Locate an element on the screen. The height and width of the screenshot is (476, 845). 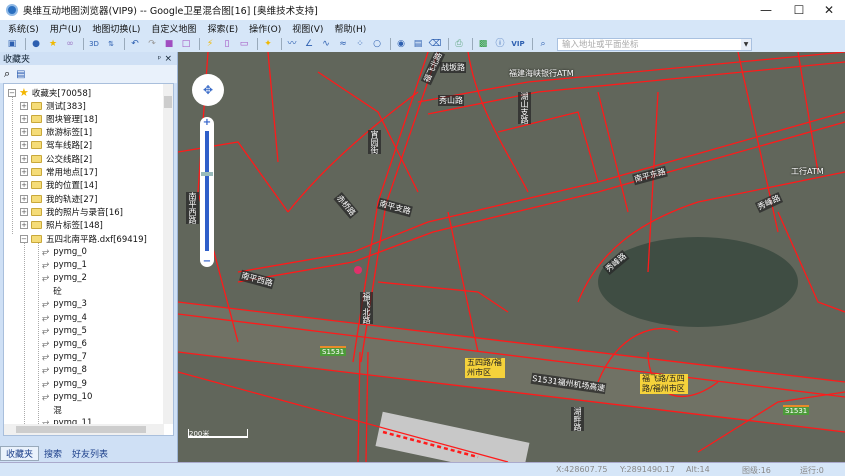
zoom-slider-handle is located at coordinates (207, 174).